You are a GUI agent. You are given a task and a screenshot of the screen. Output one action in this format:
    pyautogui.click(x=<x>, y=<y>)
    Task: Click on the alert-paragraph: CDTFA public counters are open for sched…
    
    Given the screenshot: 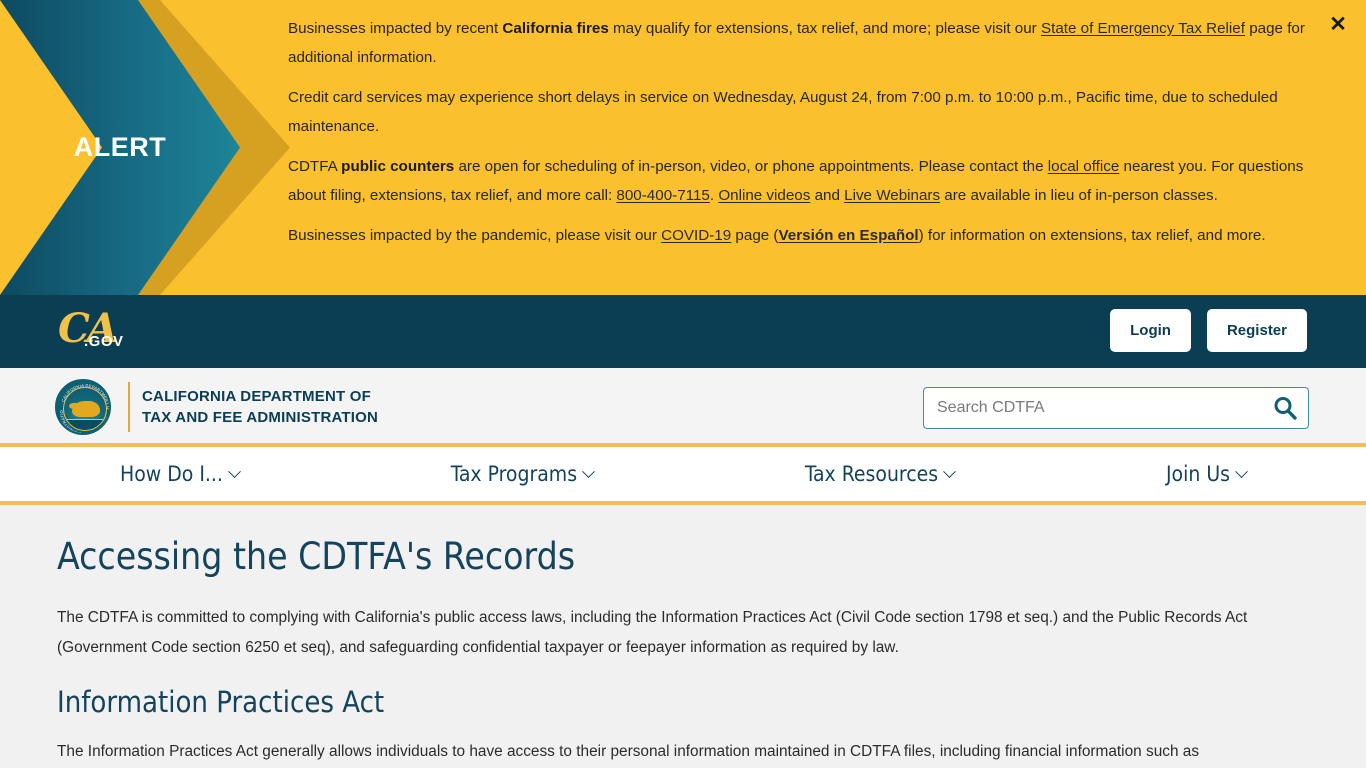 What is the action you would take?
    pyautogui.click(x=796, y=181)
    